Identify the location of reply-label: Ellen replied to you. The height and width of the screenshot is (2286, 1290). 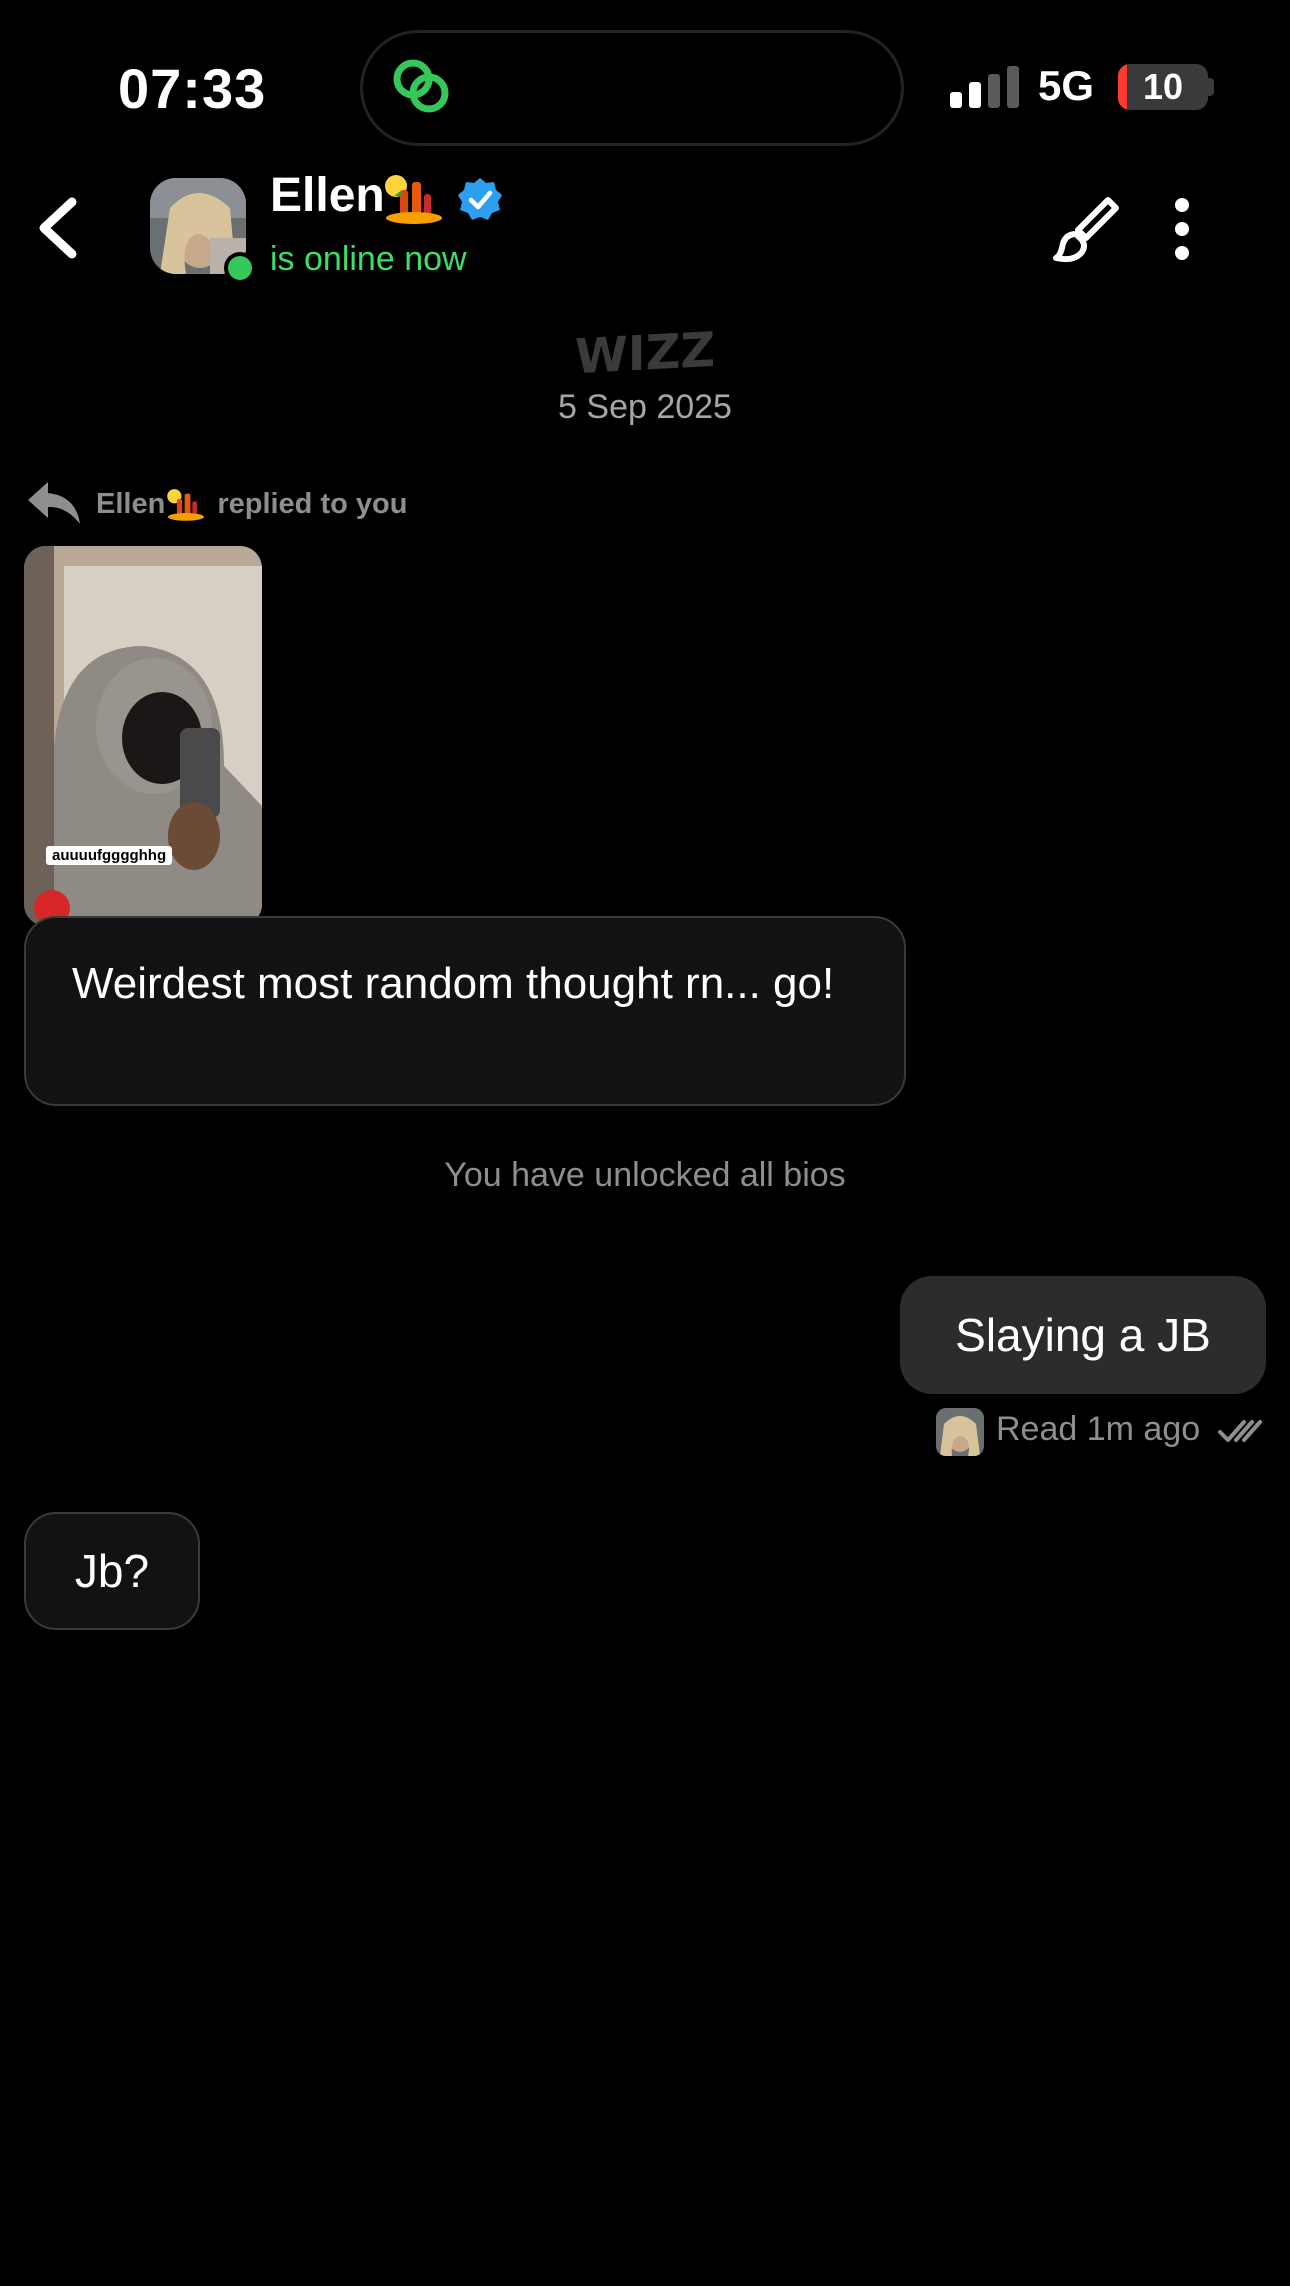
(251, 504).